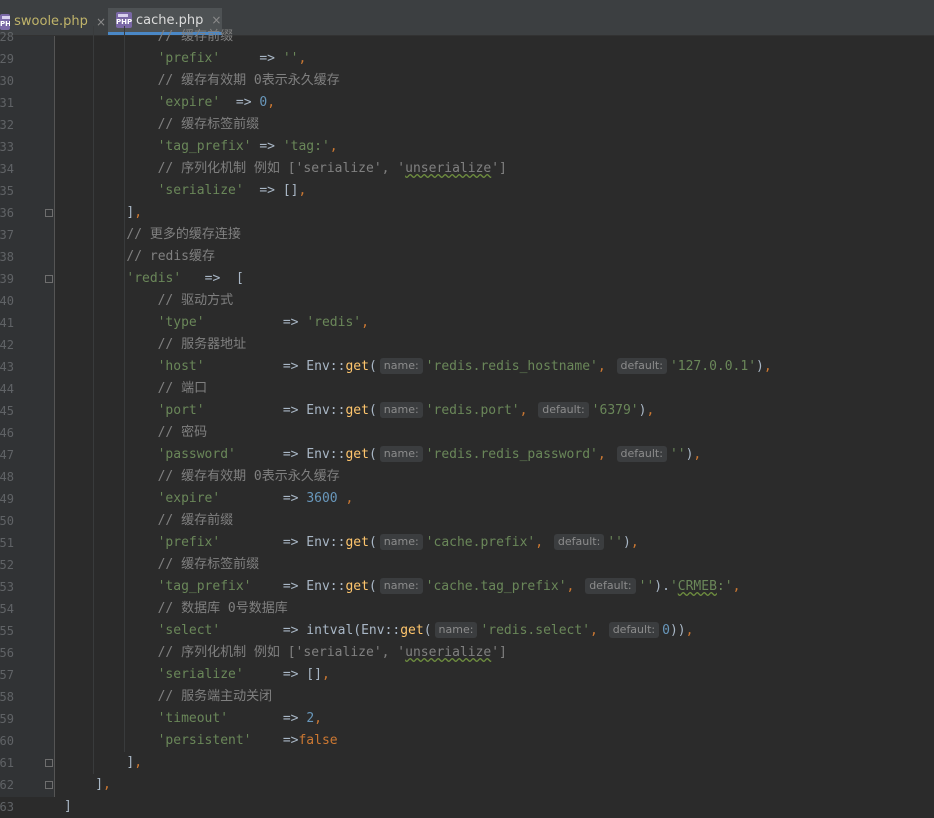 This screenshot has height=818, width=934. I want to click on code-line: 'persistent' =>false, so click(197, 741).